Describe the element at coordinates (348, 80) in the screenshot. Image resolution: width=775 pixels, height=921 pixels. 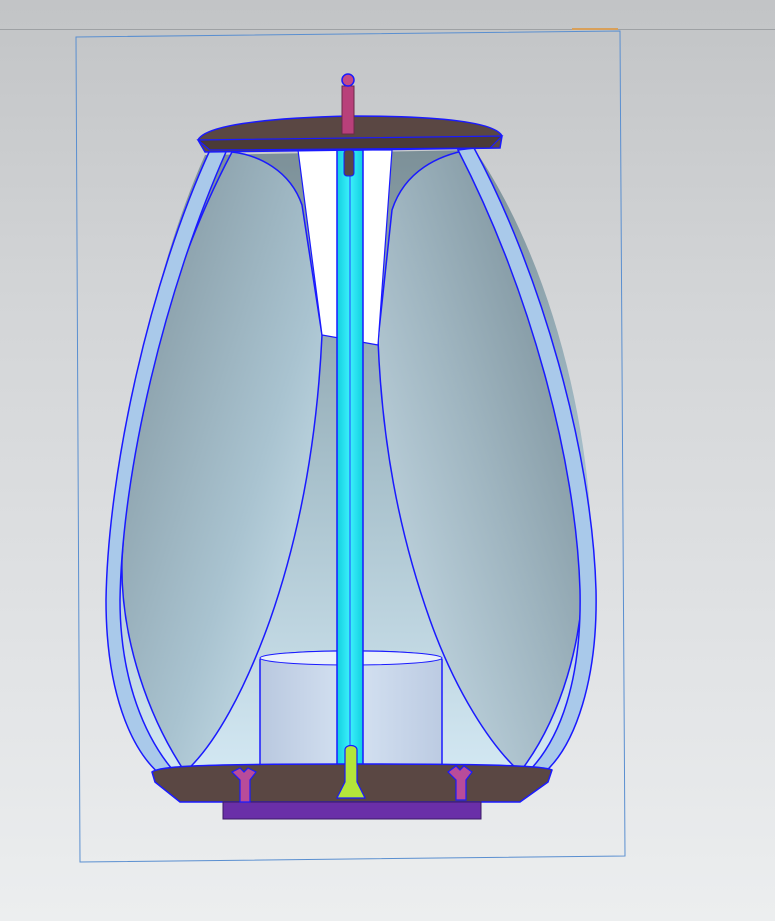
I see `top-pin-head` at that location.